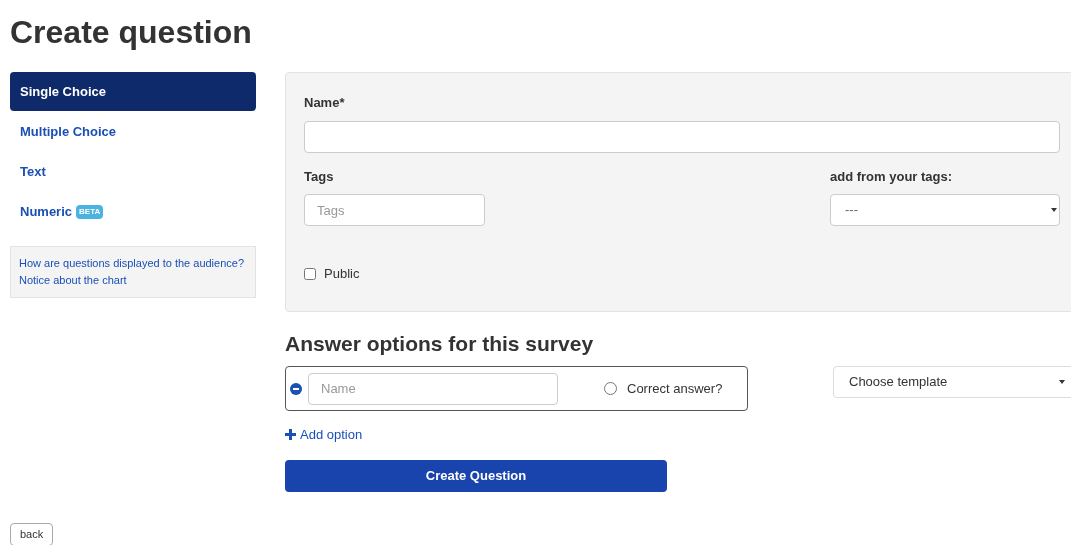  Describe the element at coordinates (610, 388) in the screenshot. I see `correct-answer-radio` at that location.